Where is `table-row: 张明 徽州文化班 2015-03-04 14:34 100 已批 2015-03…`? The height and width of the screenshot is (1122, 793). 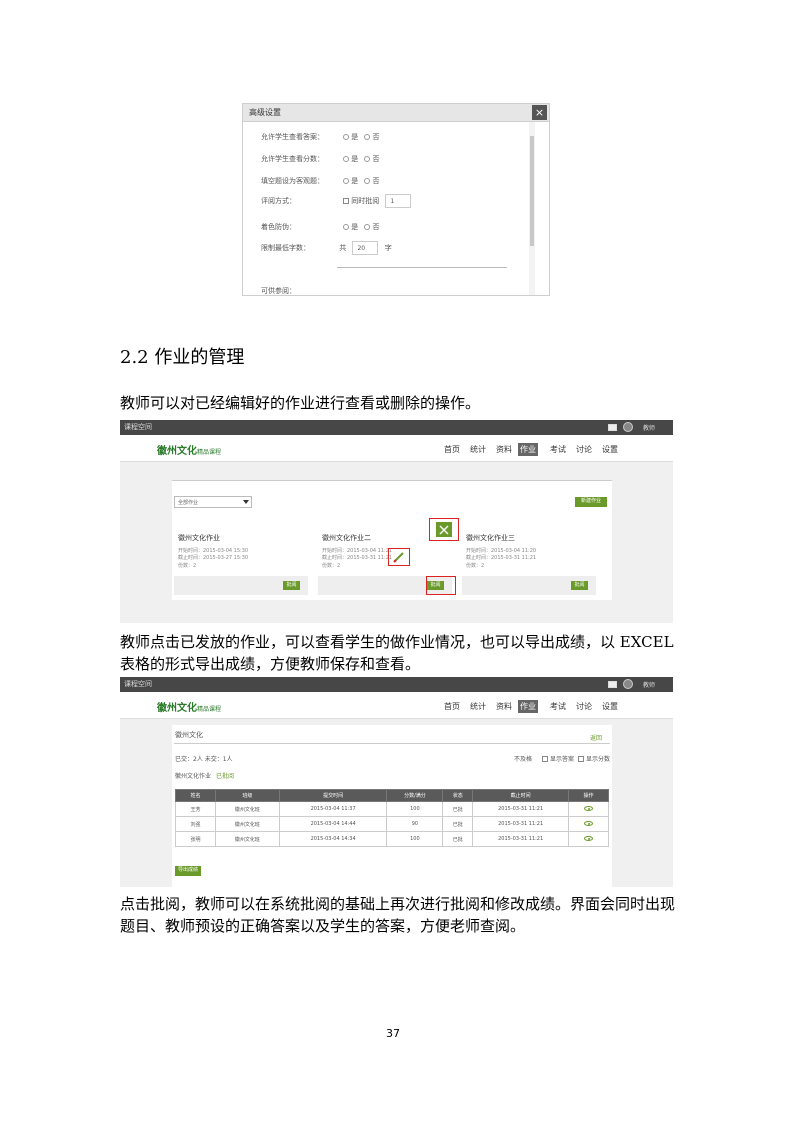
table-row: 张明 徽州文化班 2015-03-04 14:34 100 已批 2015-03… is located at coordinates (392, 839).